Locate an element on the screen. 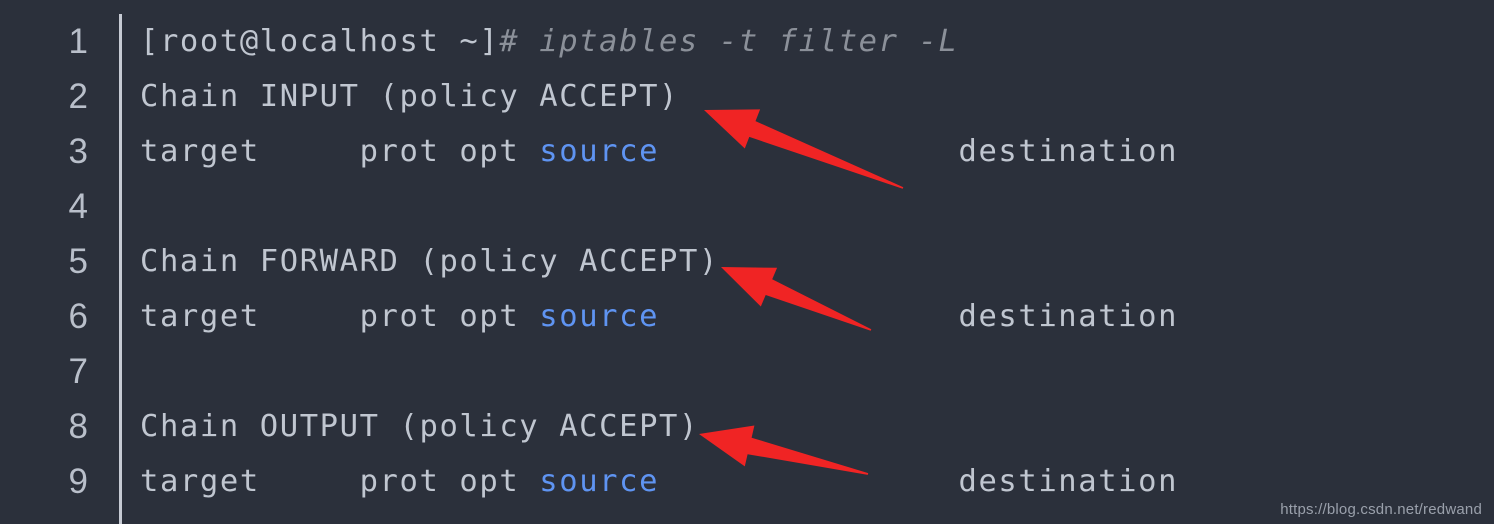  code-line-9: target prot opt source destination is located at coordinates (659, 481).